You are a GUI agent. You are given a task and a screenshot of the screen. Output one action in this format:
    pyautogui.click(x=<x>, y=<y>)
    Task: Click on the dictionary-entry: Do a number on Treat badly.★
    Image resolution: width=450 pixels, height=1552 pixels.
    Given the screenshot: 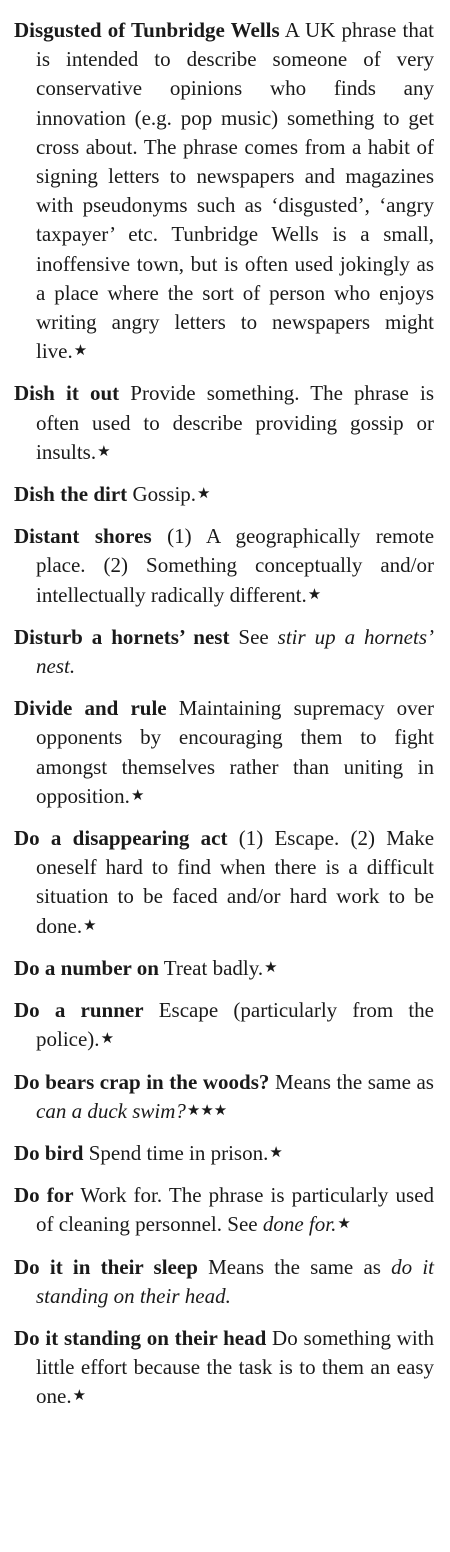 What is the action you would take?
    pyautogui.click(x=224, y=968)
    